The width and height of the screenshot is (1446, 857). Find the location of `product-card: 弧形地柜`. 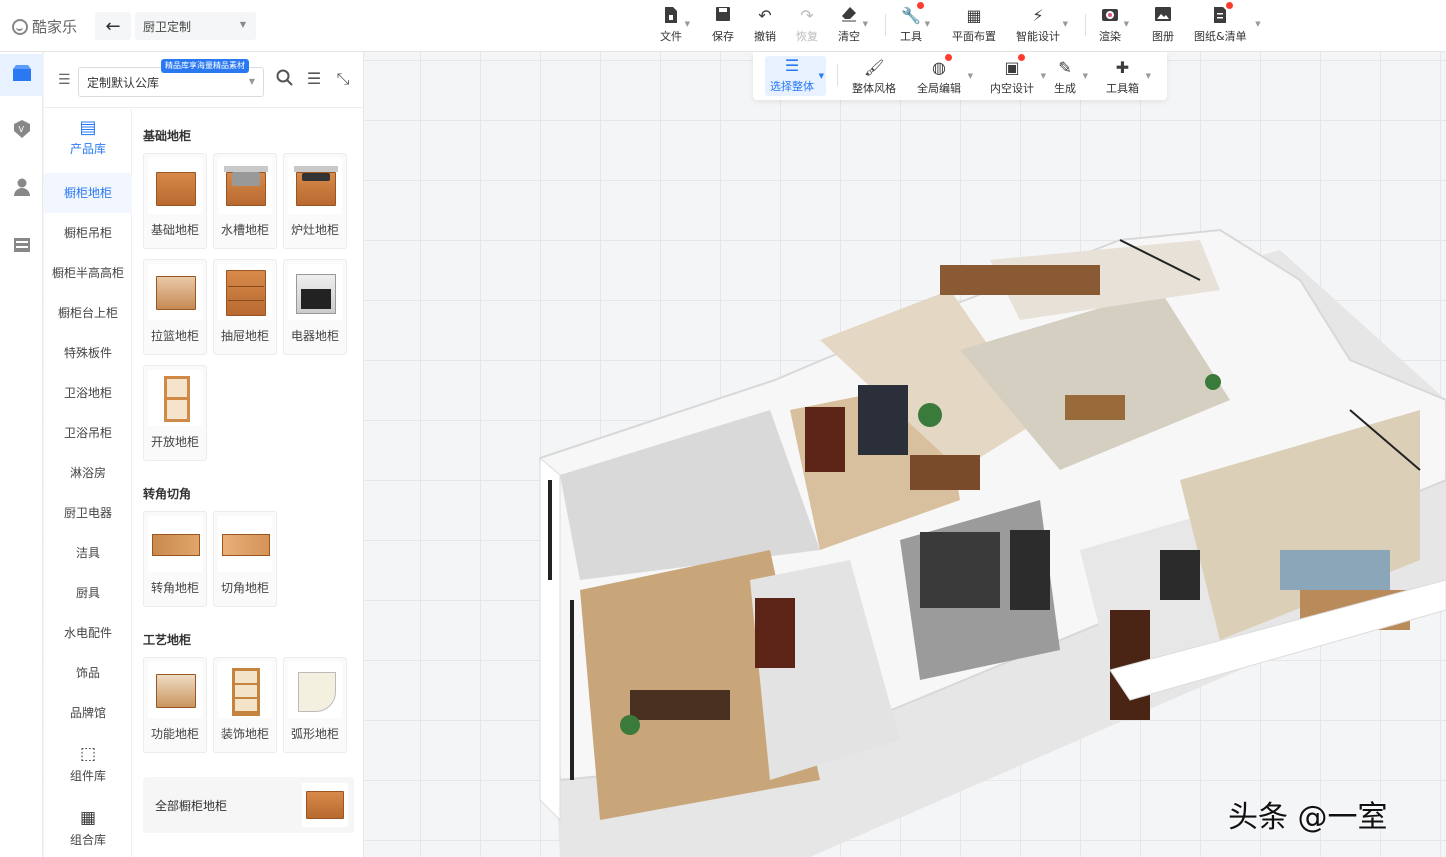

product-card: 弧形地柜 is located at coordinates (315, 705).